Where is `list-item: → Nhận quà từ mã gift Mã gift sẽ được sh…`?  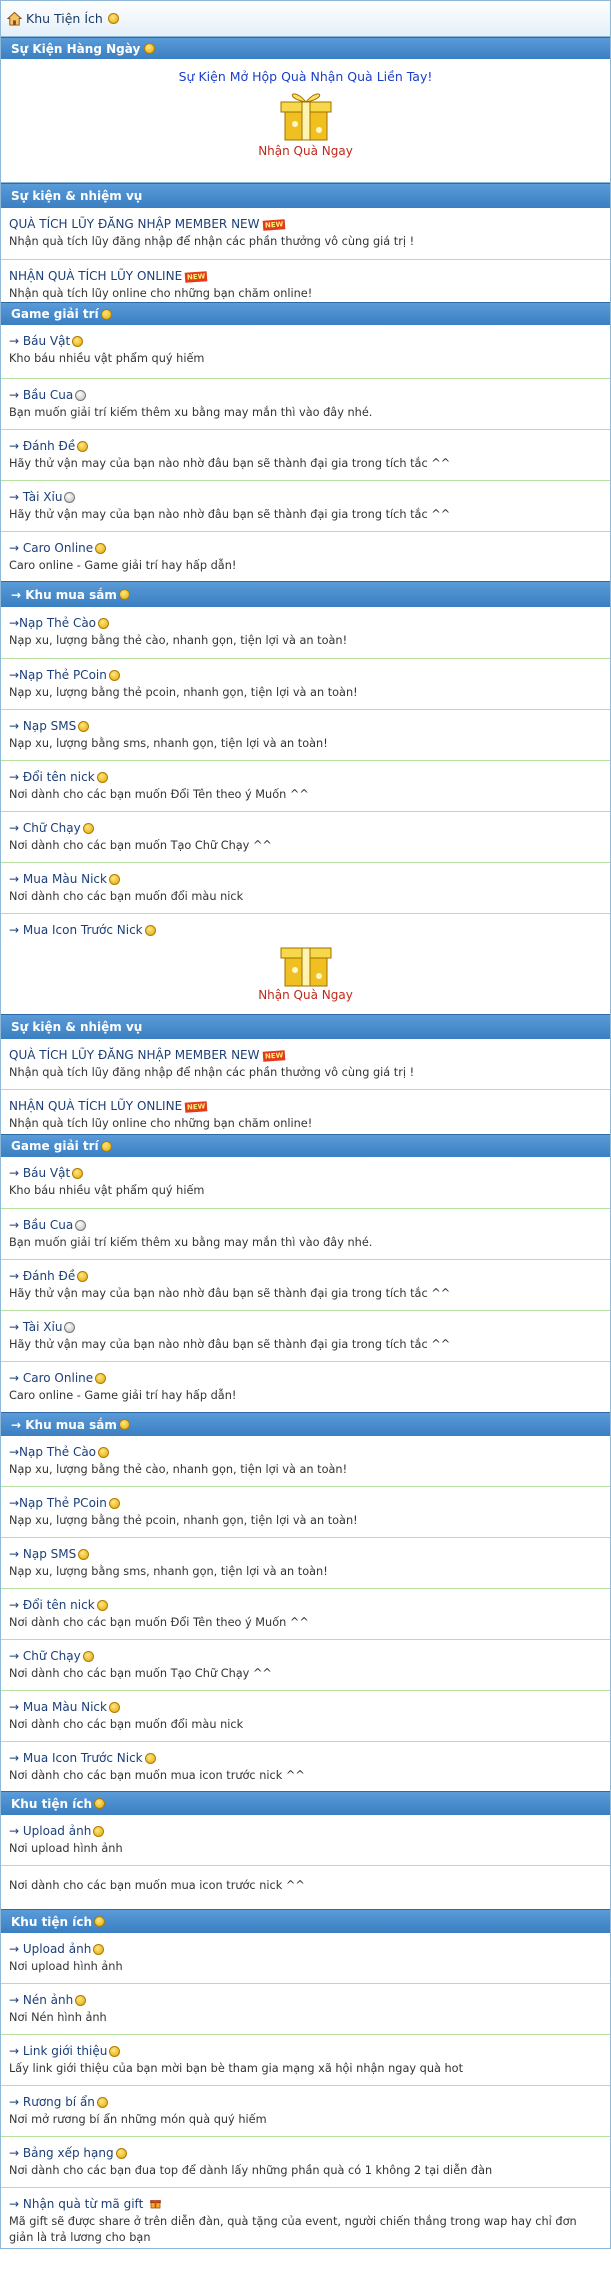
list-item: → Nhận quà từ mã gift Mã gift sẽ được sh… is located at coordinates (305, 2218).